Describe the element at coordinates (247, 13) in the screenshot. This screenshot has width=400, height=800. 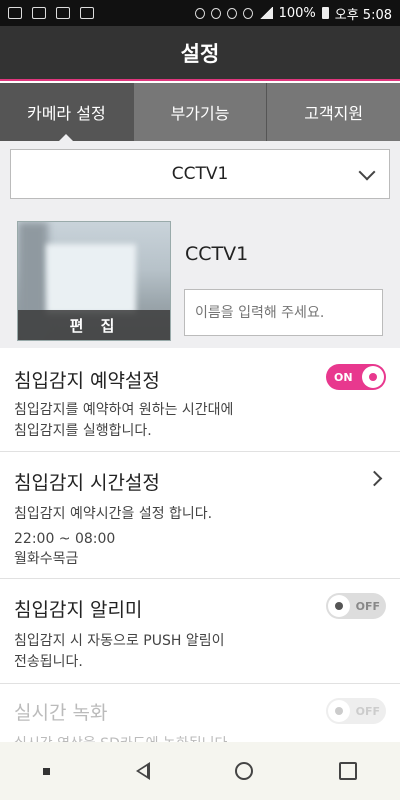
I see `alarm-icon` at that location.